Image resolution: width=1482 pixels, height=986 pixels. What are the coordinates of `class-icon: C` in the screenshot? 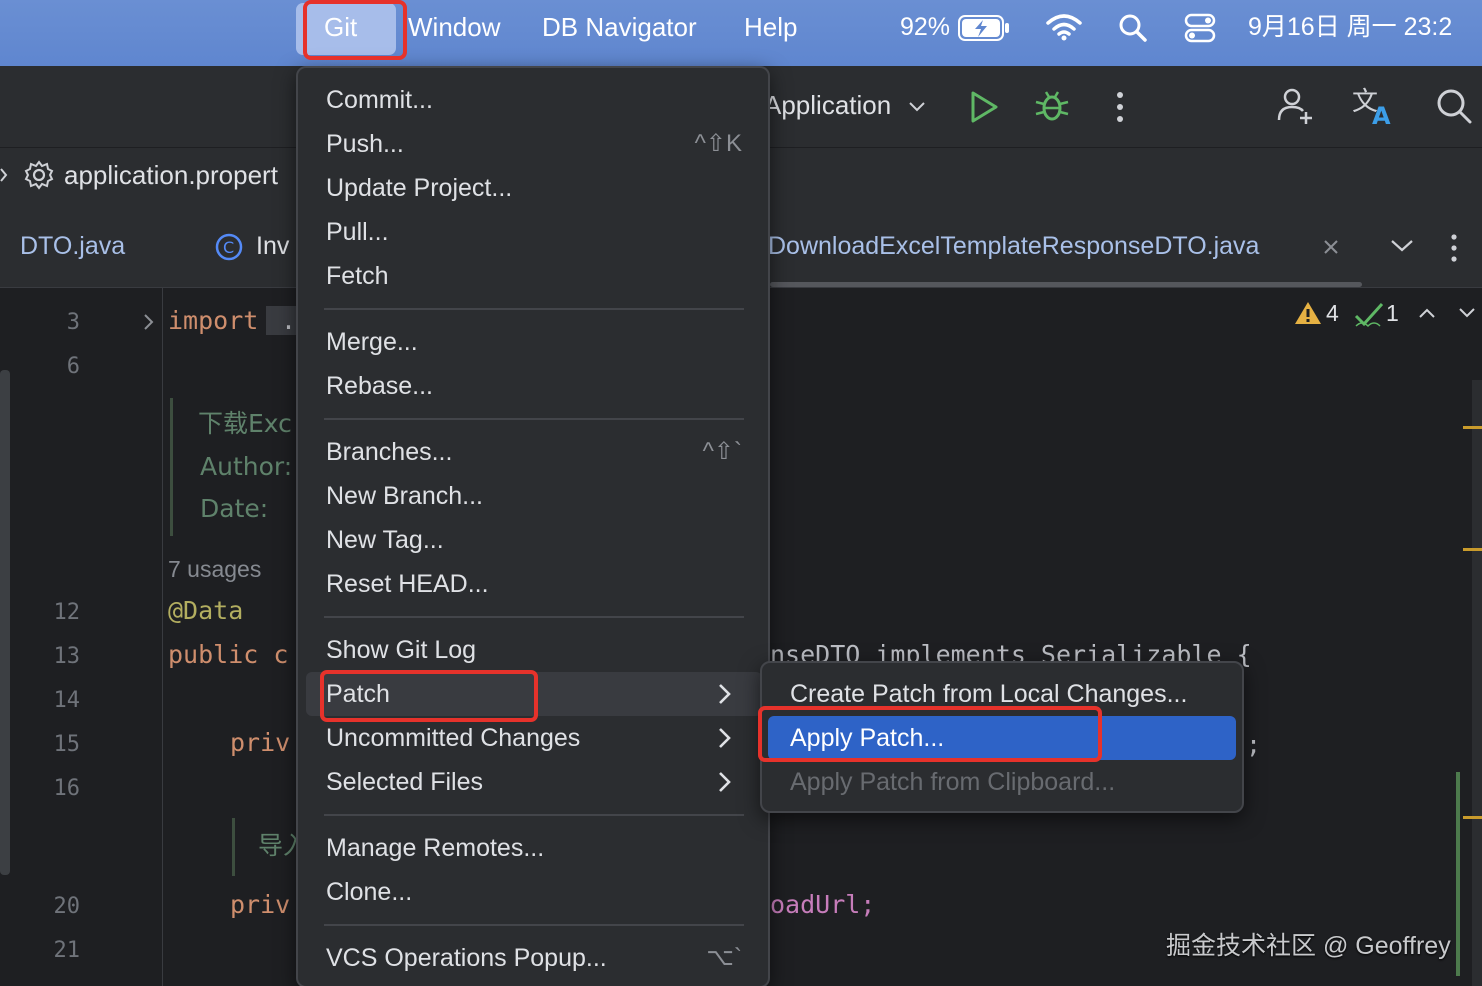 It's located at (229, 247).